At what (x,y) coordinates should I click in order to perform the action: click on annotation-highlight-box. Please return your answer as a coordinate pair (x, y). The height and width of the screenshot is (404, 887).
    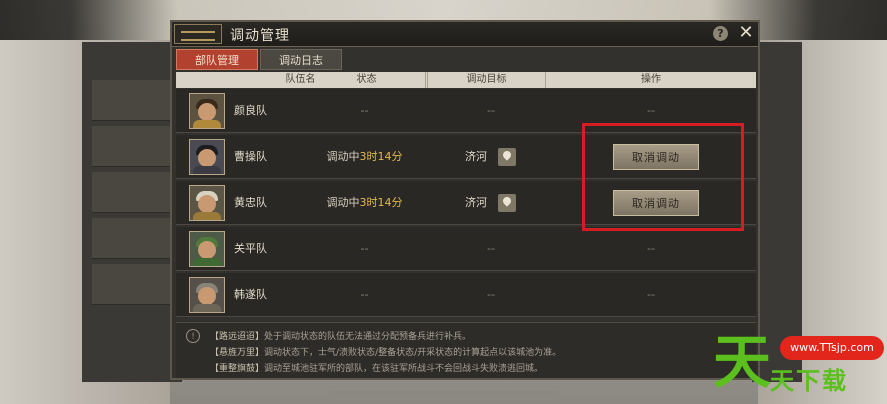
    Looking at the image, I should click on (663, 177).